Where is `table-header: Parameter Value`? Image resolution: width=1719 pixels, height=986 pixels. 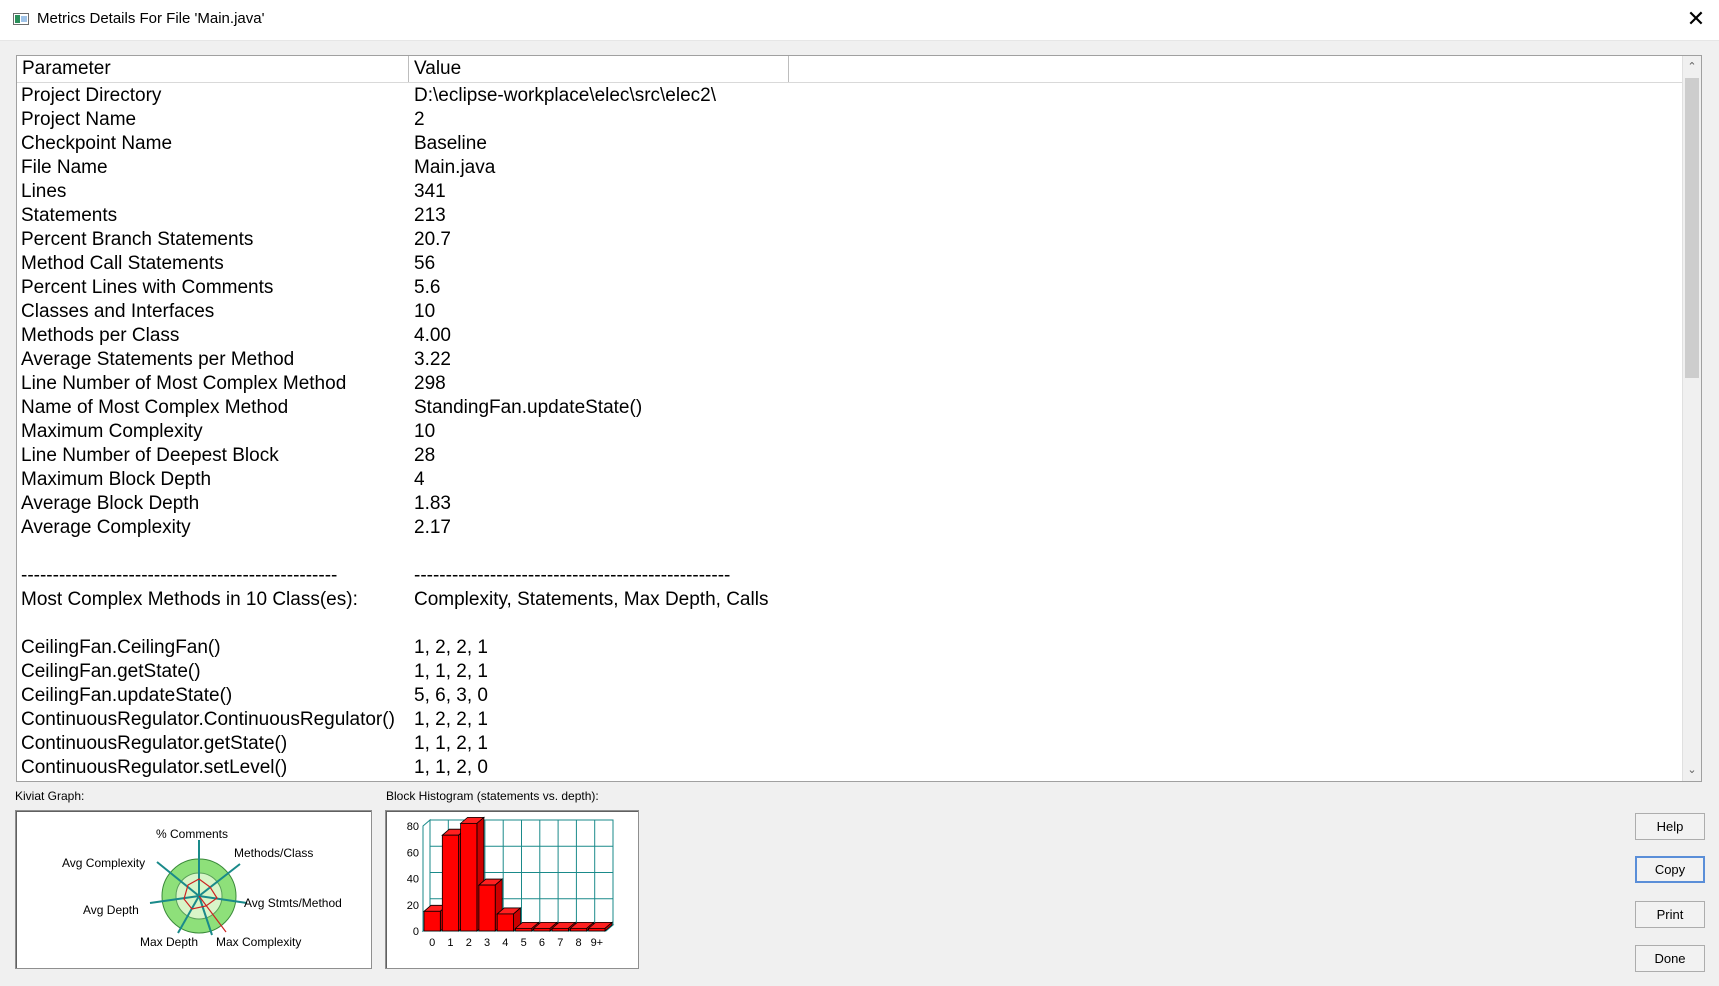
table-header: Parameter Value is located at coordinates (851, 69).